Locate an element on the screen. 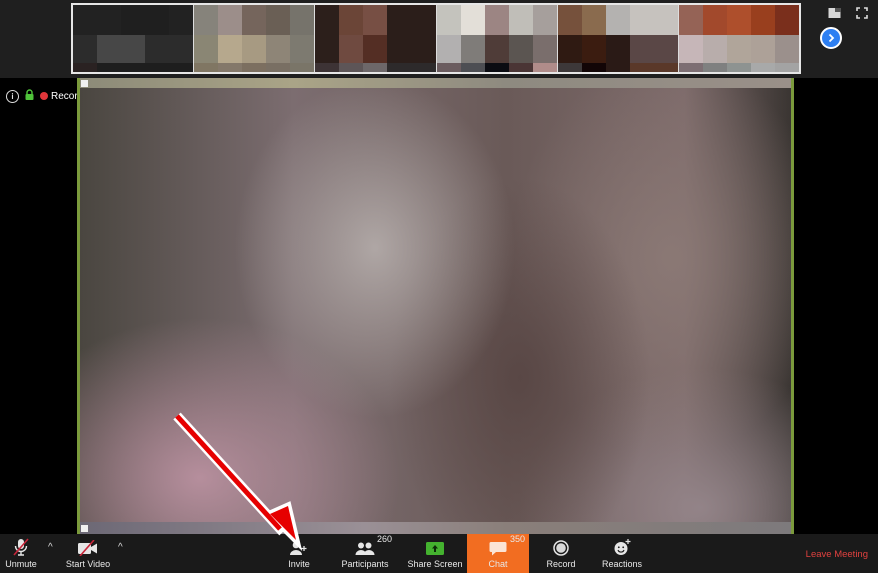 The height and width of the screenshot is (573, 878). recording-label: Recording is located at coordinates (65, 96).